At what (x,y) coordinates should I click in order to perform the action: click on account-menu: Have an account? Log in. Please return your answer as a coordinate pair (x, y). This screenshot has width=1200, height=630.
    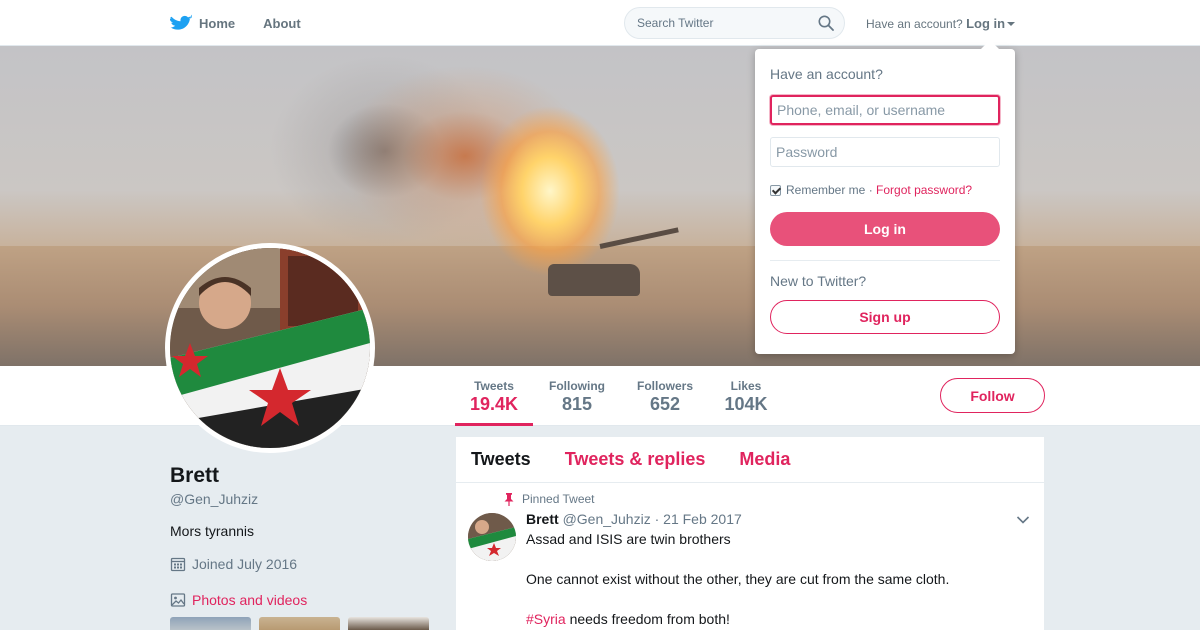
    Looking at the image, I should click on (941, 23).